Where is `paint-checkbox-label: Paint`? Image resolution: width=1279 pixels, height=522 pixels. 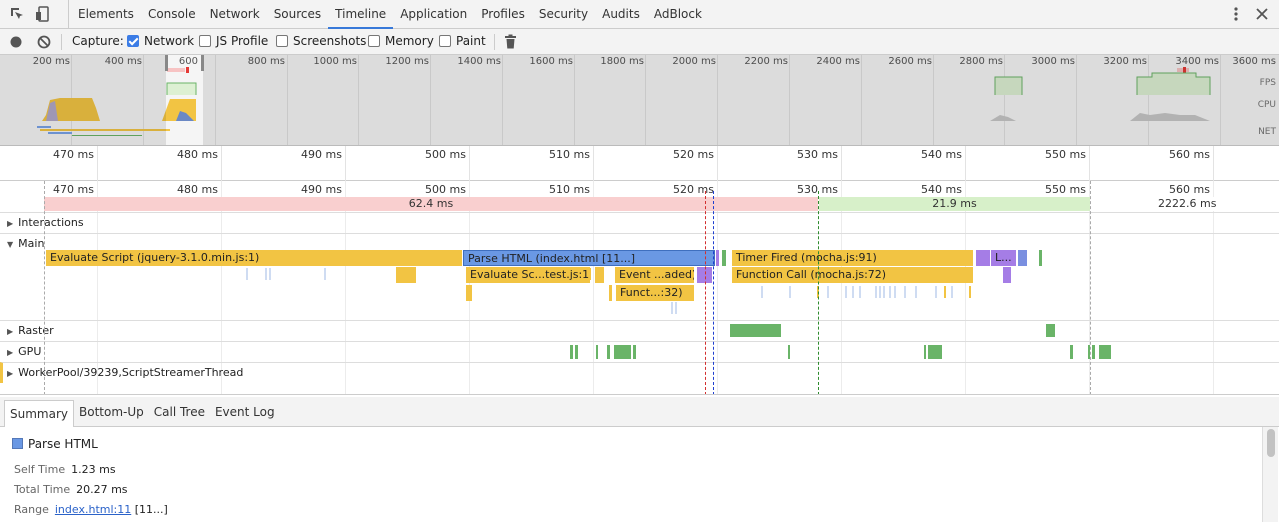 paint-checkbox-label: Paint is located at coordinates (471, 41).